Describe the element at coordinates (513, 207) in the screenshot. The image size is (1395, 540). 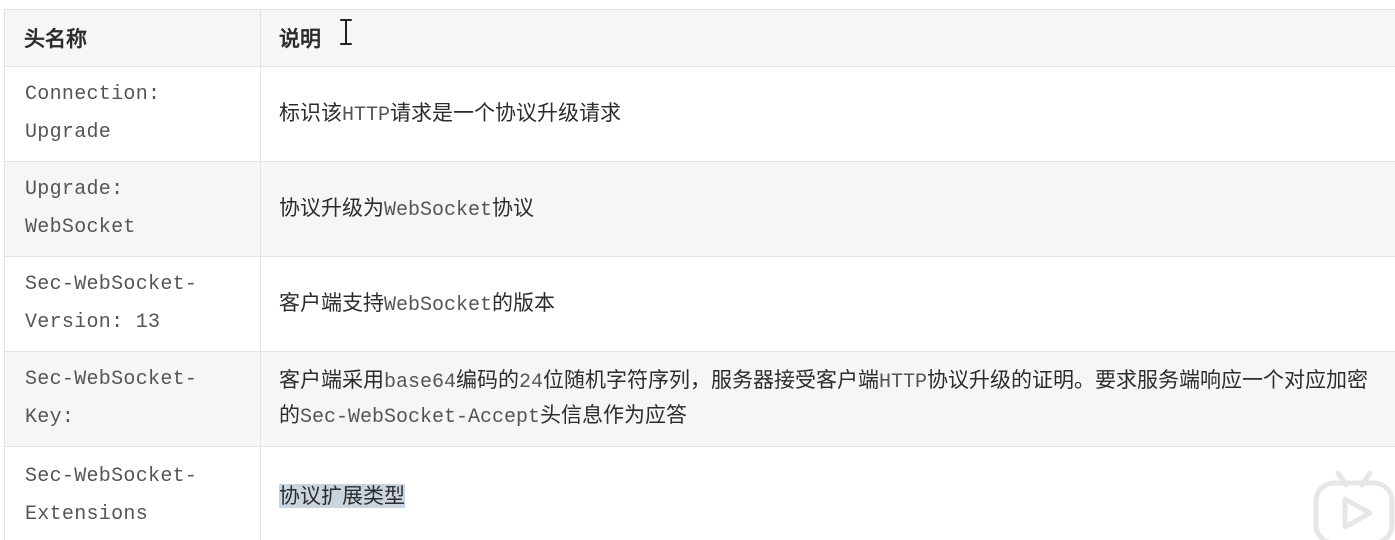
I see `description-text: 协议` at that location.